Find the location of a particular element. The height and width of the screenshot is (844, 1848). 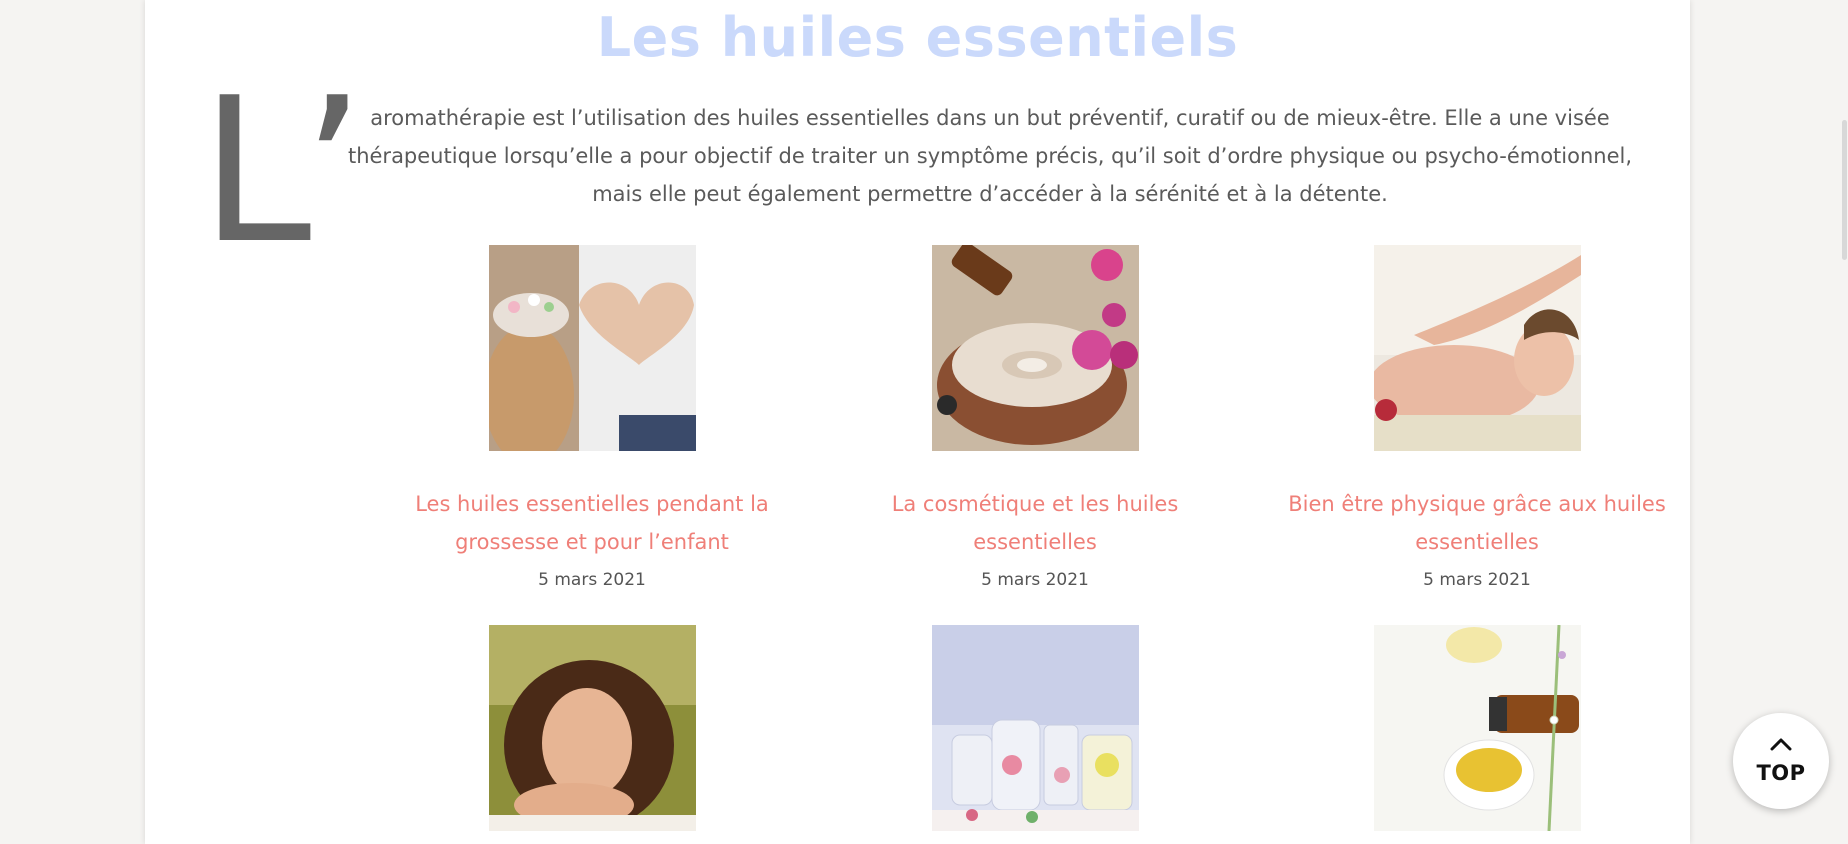

back-to-top-label: TOP is located at coordinates (1781, 773).